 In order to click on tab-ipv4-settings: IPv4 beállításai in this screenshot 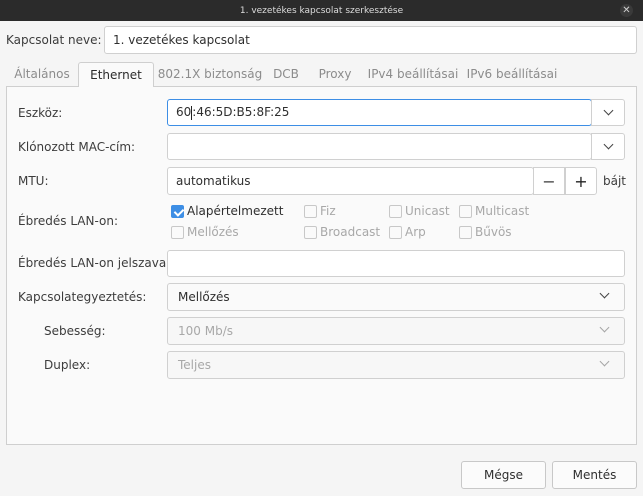, I will do `click(413, 74)`.